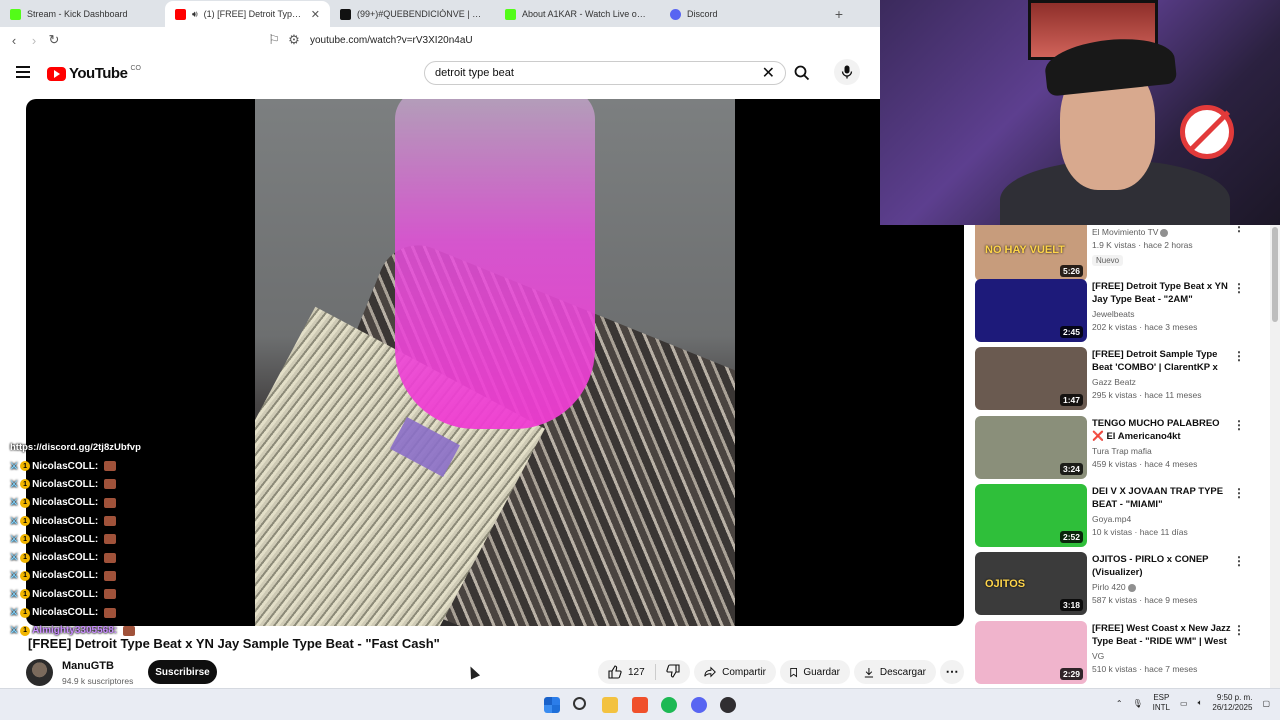  Describe the element at coordinates (577, 14) in the screenshot. I see `browser-tab-kick-about: About A1KAR - Watch Live on Kick` at that location.